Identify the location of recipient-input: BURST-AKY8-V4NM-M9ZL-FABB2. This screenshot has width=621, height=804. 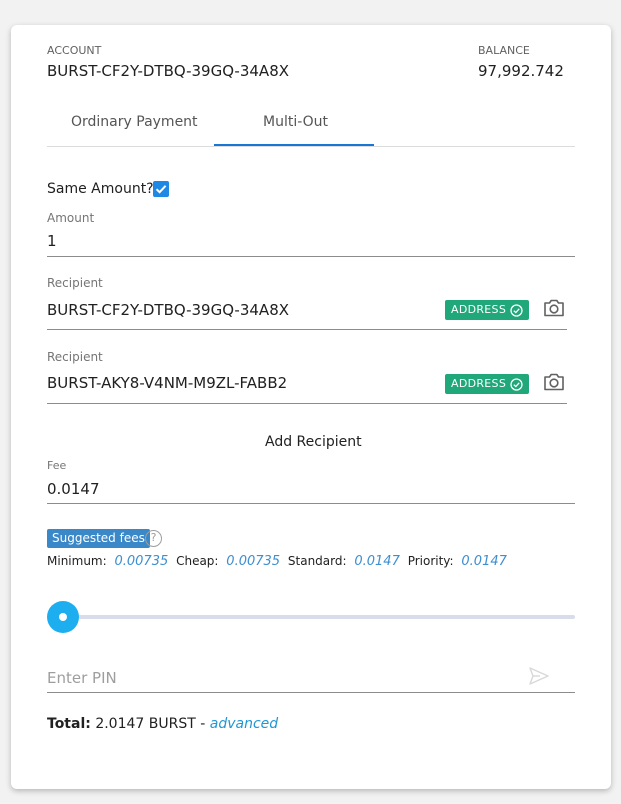
(167, 383).